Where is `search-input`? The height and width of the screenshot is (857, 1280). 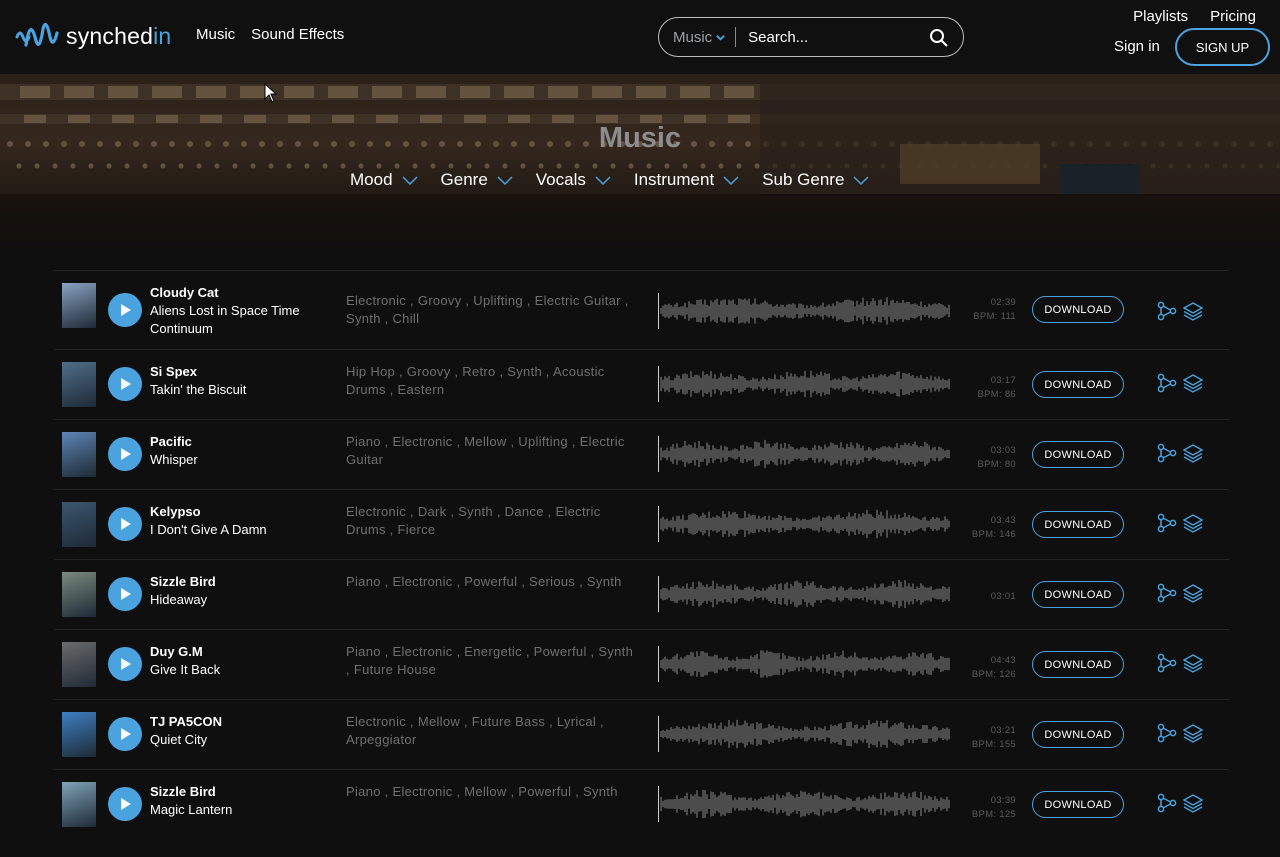 search-input is located at coordinates (821, 37).